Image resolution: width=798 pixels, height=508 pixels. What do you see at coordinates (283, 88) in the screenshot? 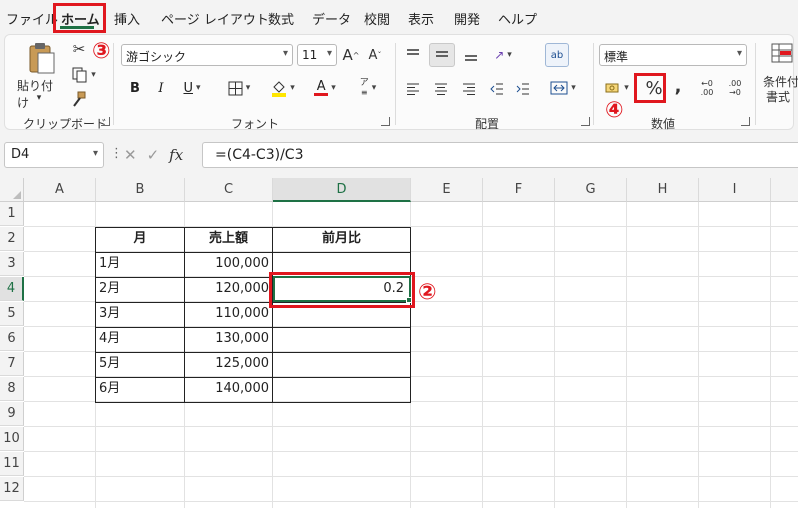
I see `fill-color-button: ▾` at bounding box center [283, 88].